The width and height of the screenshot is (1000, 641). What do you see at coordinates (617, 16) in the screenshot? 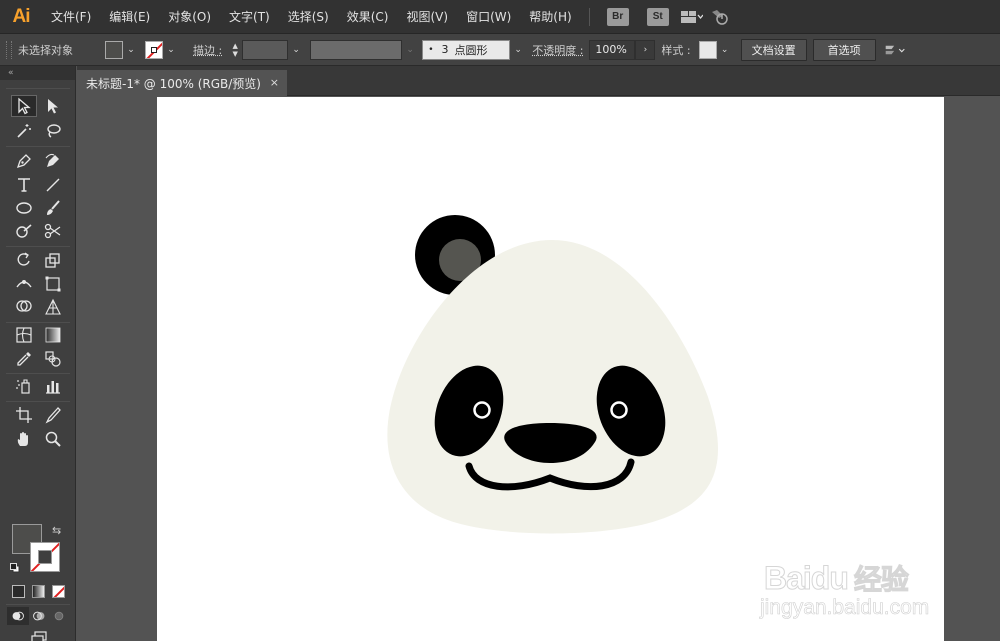
I see `bridge-button: Br` at bounding box center [617, 16].